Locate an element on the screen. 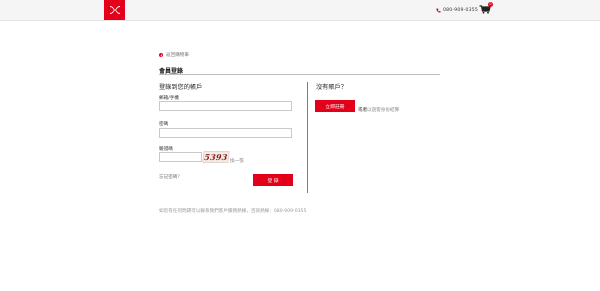  brand-logo is located at coordinates (114, 10).